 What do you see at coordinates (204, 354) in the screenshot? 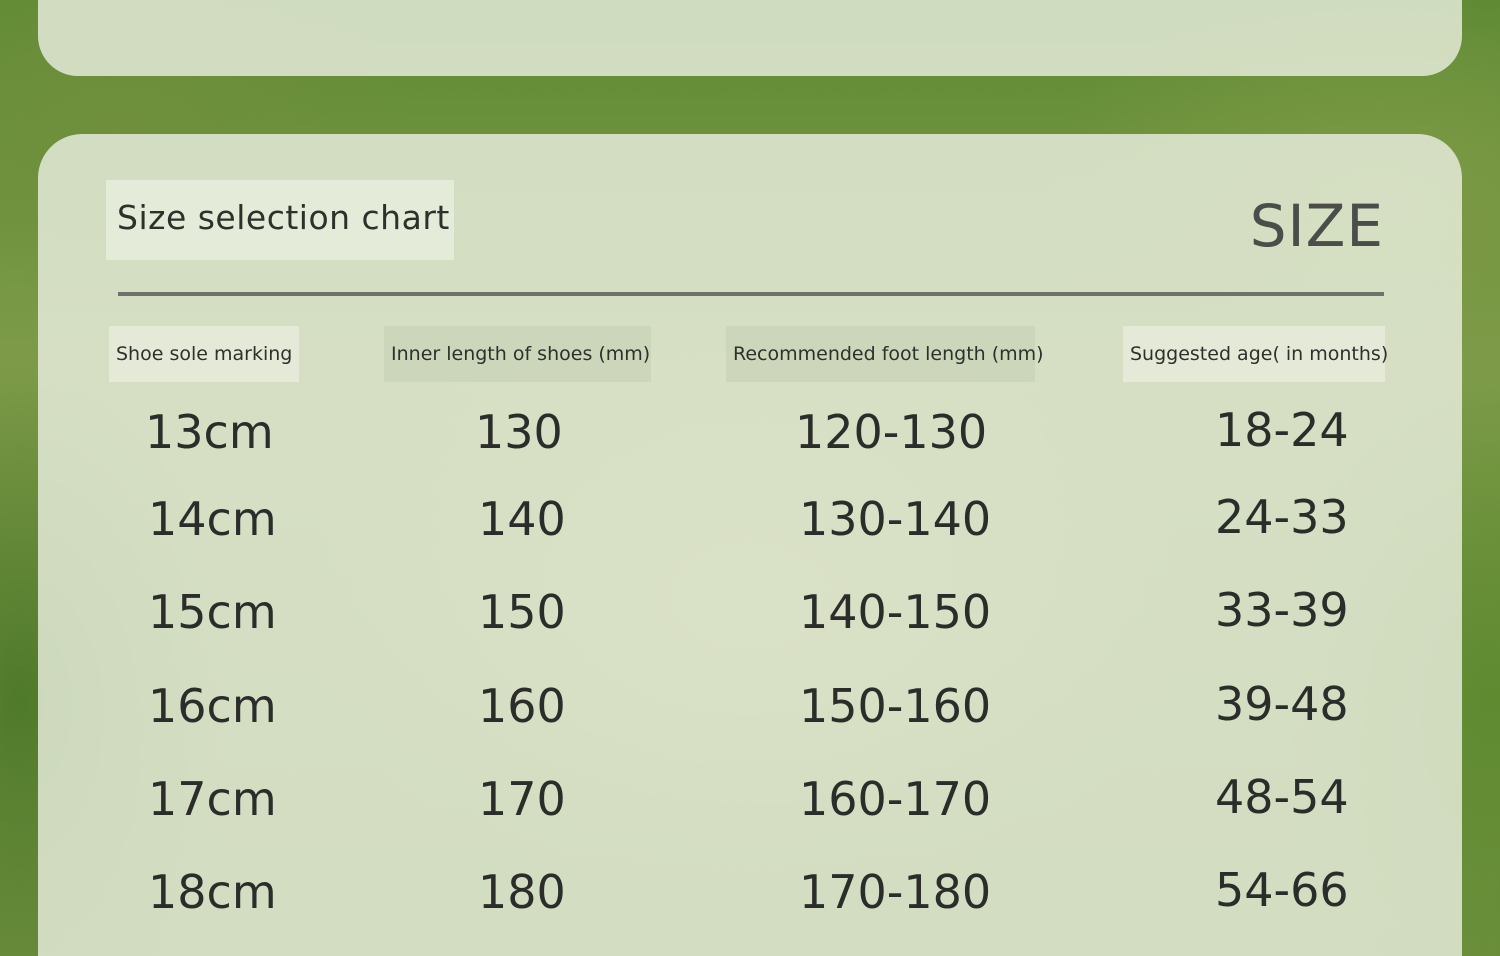
I see `column-header-sole-marking: Shoe sole marking` at bounding box center [204, 354].